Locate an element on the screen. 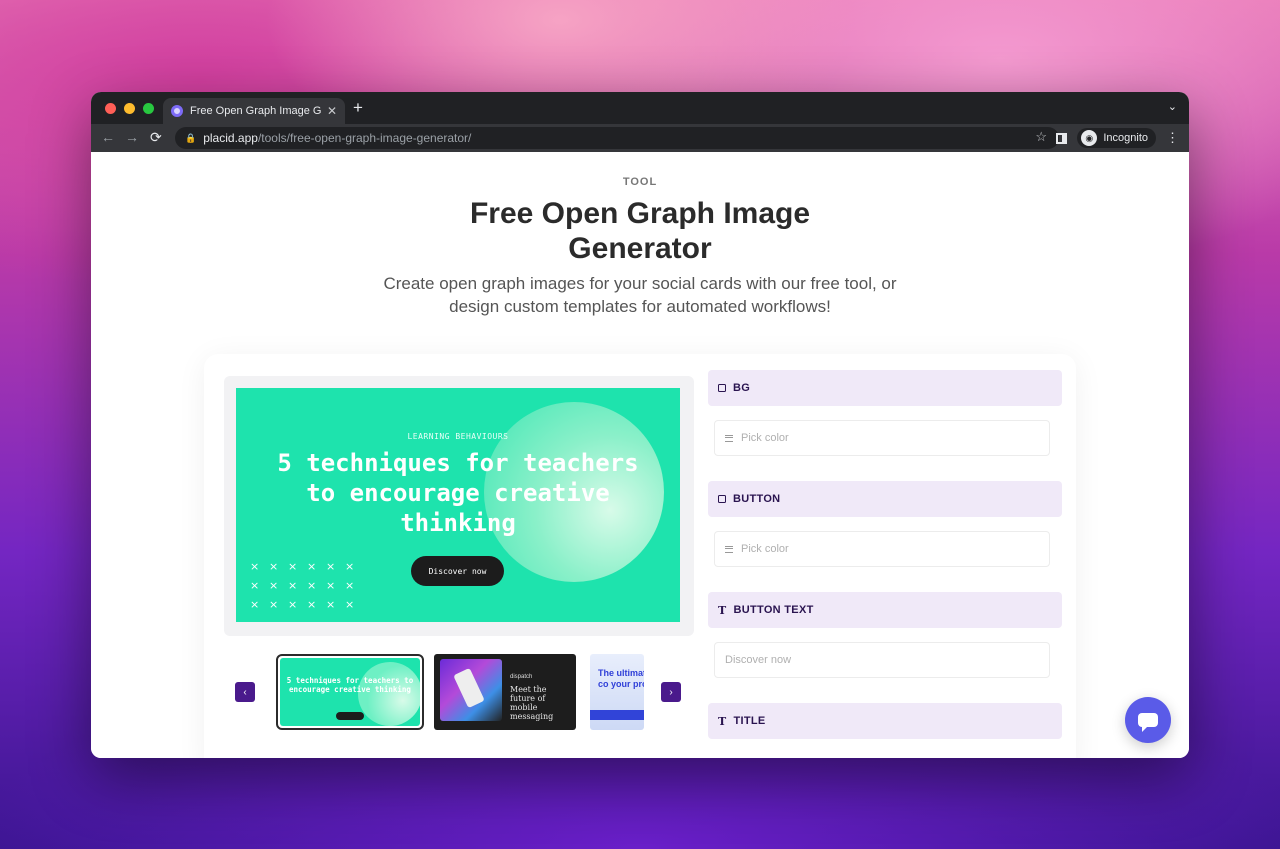  incognito-profile-button: ◉ Incognito is located at coordinates (1116, 138).